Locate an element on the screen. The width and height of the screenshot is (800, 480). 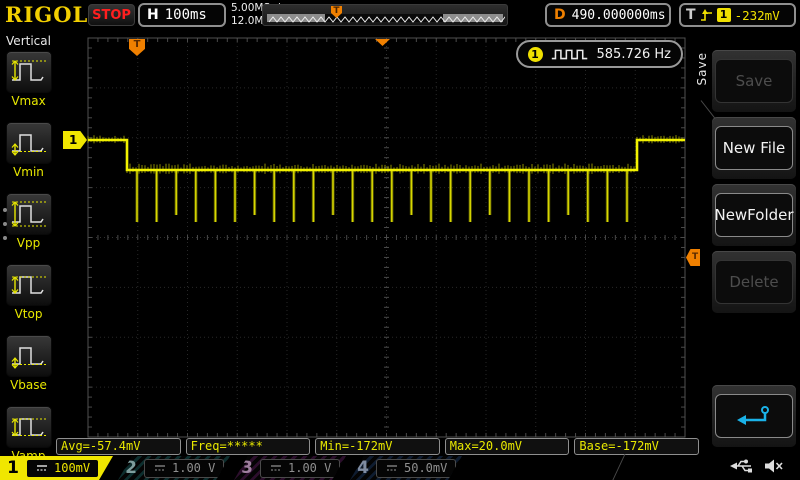
delete-softkey: Delete is located at coordinates (754, 282).